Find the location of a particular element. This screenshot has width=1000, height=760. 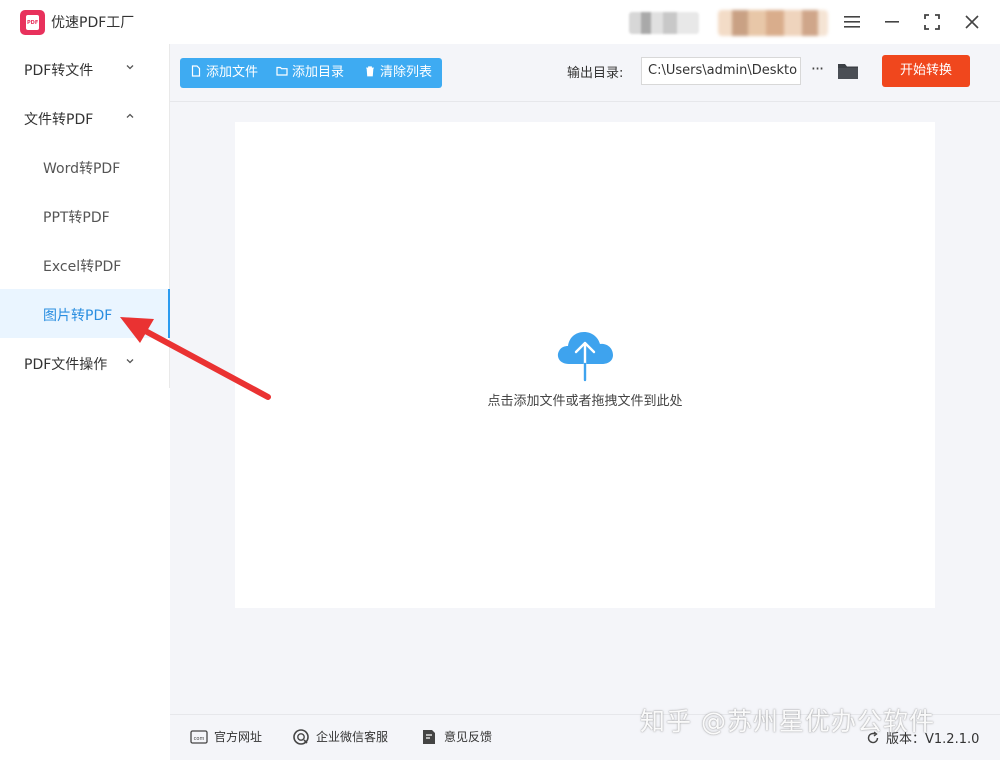

chat-support-icon is located at coordinates (301, 737).